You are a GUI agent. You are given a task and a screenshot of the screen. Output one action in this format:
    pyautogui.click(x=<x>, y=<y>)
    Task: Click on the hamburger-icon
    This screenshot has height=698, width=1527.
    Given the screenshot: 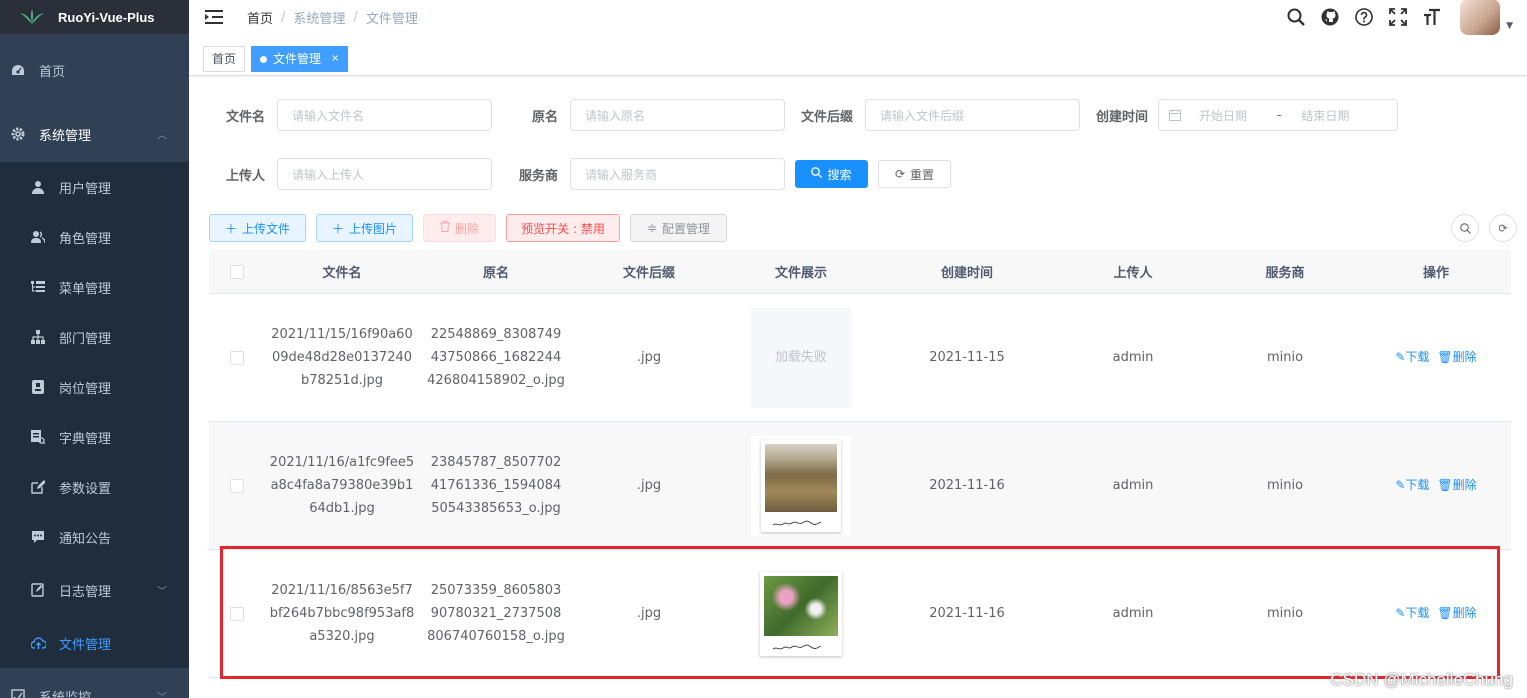 What is the action you would take?
    pyautogui.click(x=214, y=17)
    